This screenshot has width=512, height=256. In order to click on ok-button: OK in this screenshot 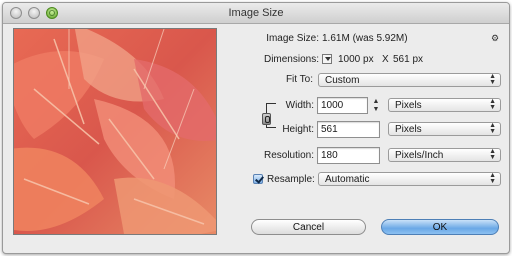, I will do `click(440, 227)`.